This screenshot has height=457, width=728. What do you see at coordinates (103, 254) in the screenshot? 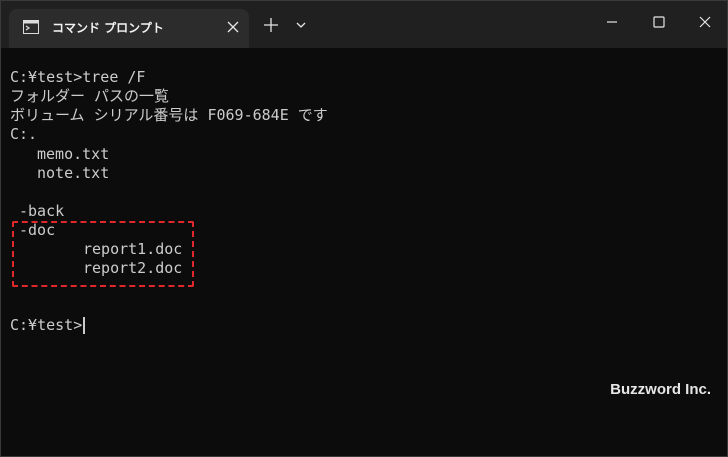
I see `highlight-box` at bounding box center [103, 254].